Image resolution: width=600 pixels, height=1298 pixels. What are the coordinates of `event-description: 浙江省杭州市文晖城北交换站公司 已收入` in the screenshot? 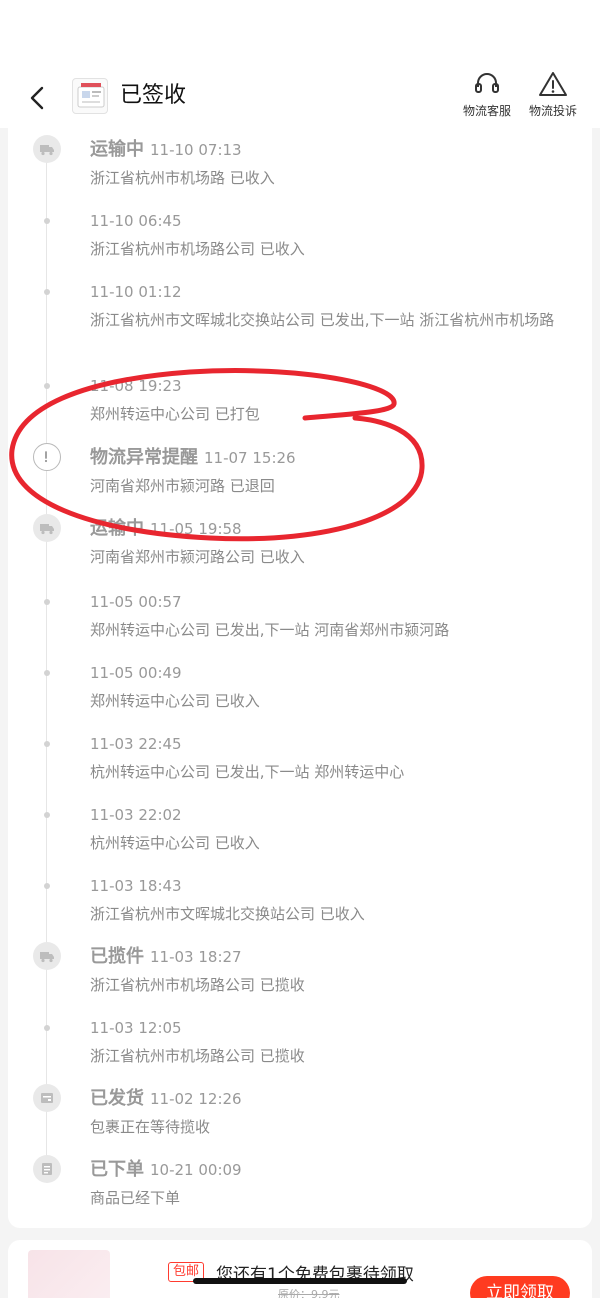 It's located at (227, 914).